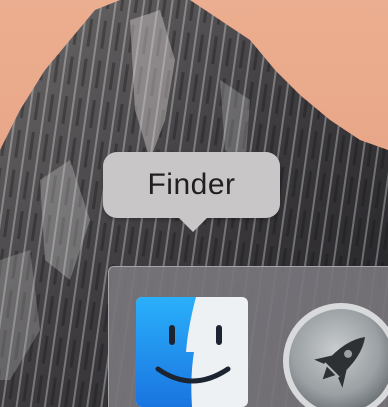 Image resolution: width=388 pixels, height=407 pixels. Describe the element at coordinates (334, 354) in the screenshot. I see `launchpad-rocket-icon` at that location.